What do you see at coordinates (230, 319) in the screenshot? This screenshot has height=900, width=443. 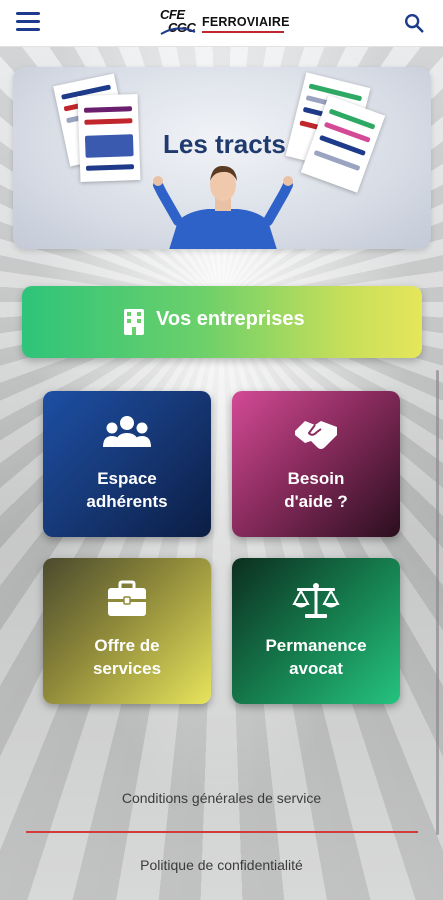 I see `vos-entreprises-label: Vos entreprises` at bounding box center [230, 319].